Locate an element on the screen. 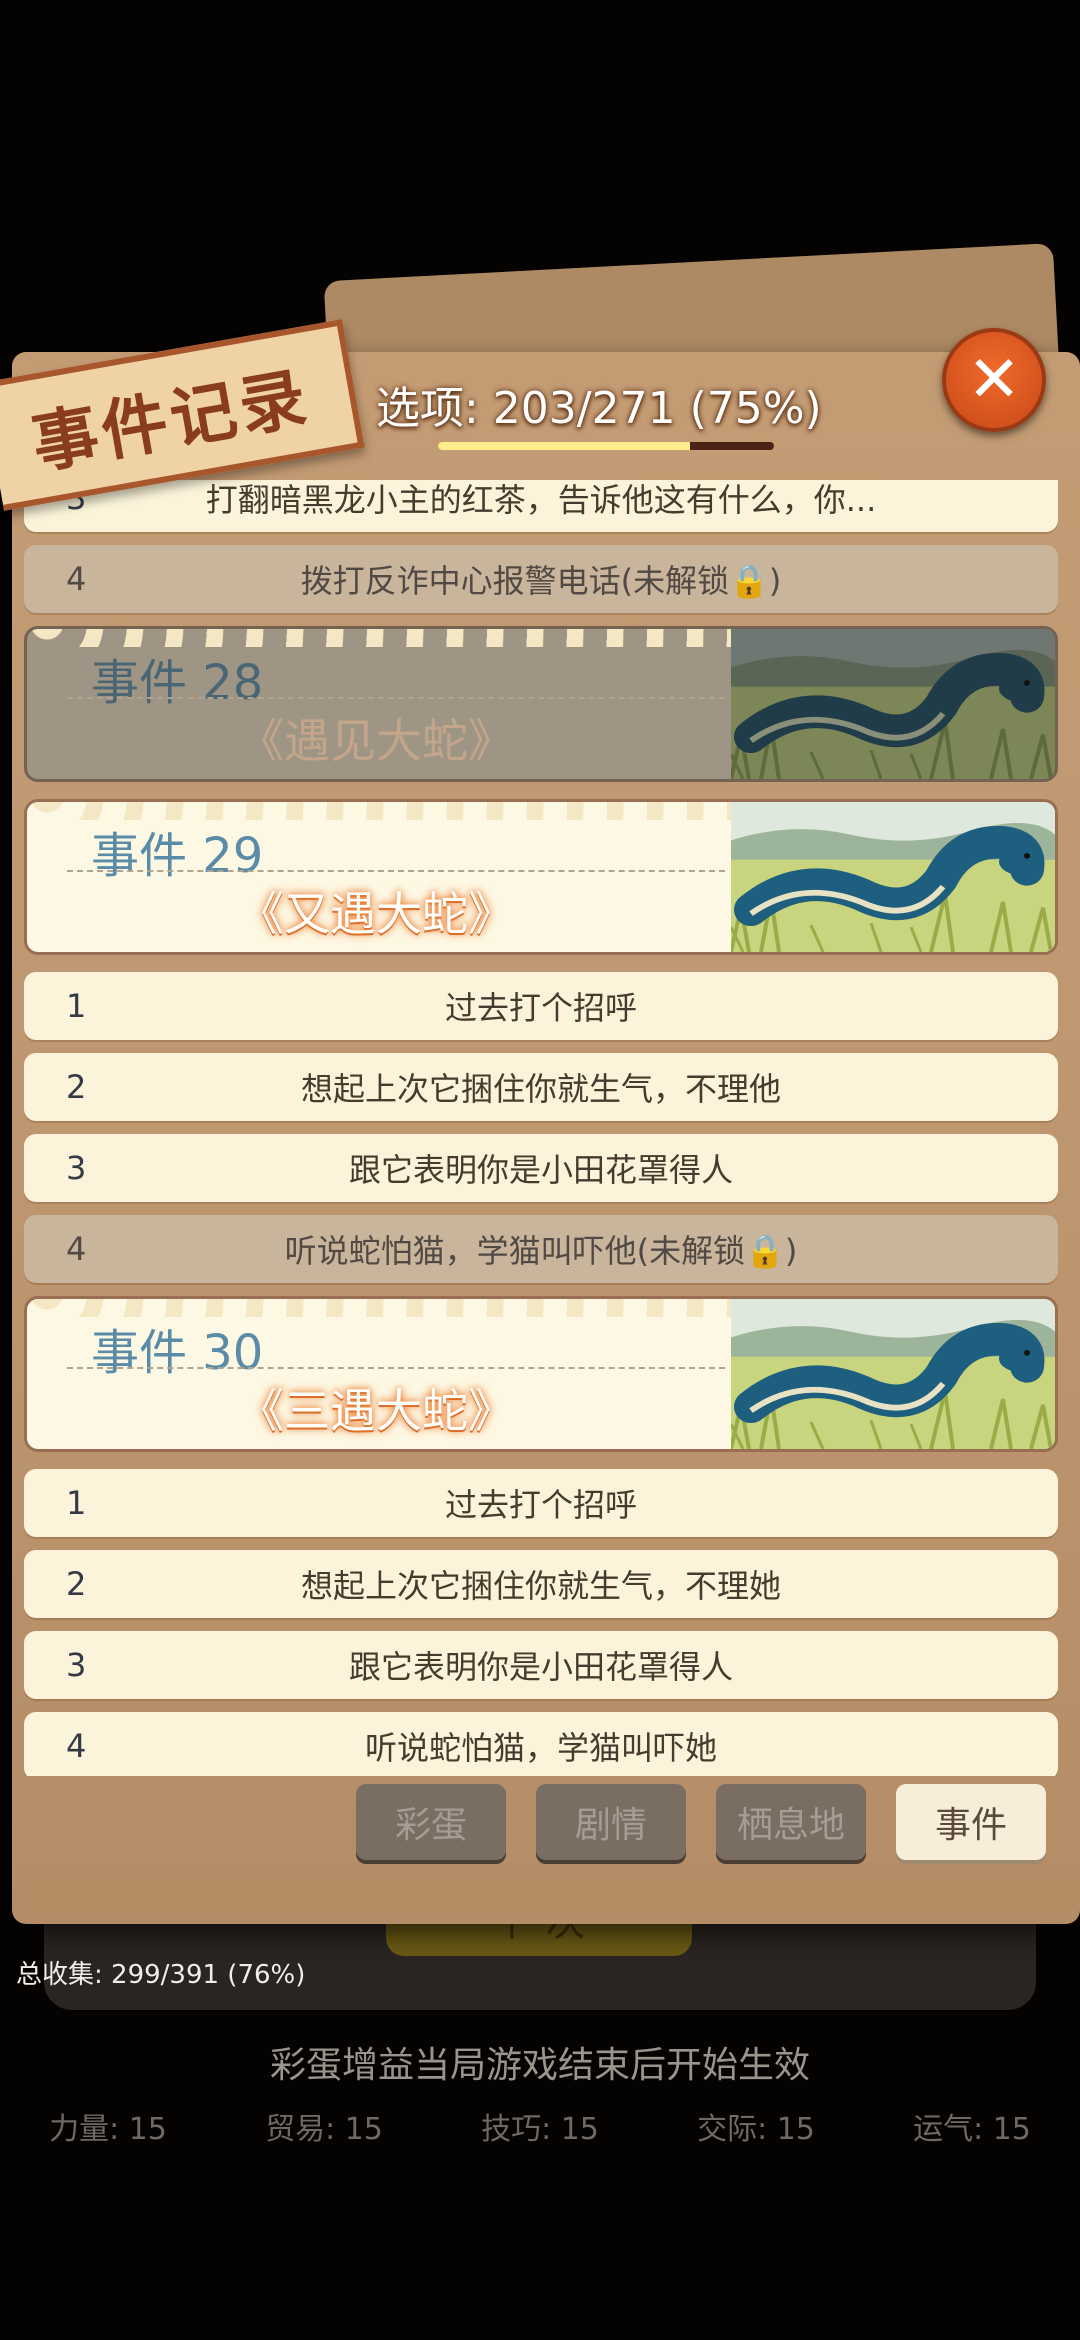 The width and height of the screenshot is (1080, 2340). event-number: 事件 28 is located at coordinates (177, 683).